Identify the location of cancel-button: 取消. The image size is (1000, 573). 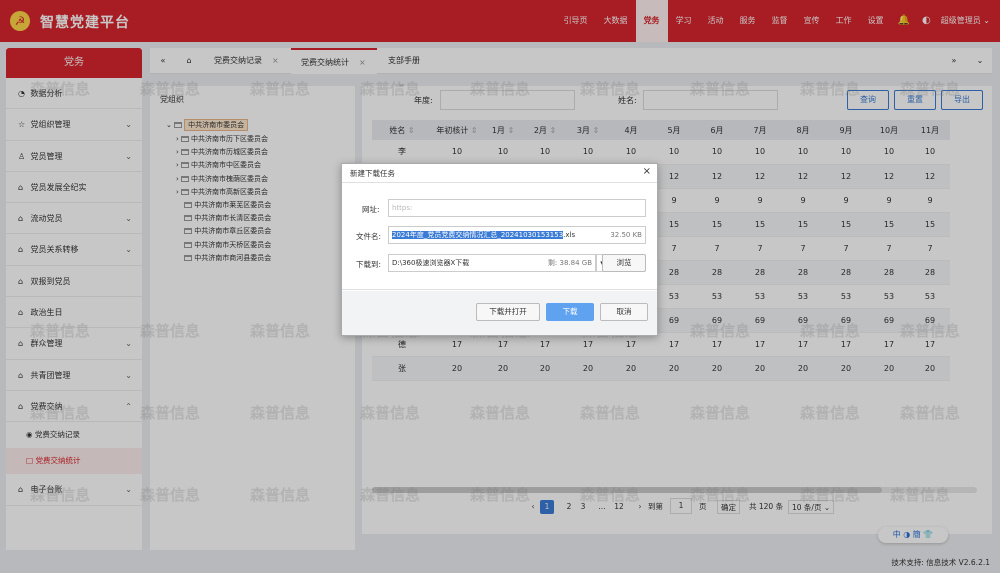
(624, 312).